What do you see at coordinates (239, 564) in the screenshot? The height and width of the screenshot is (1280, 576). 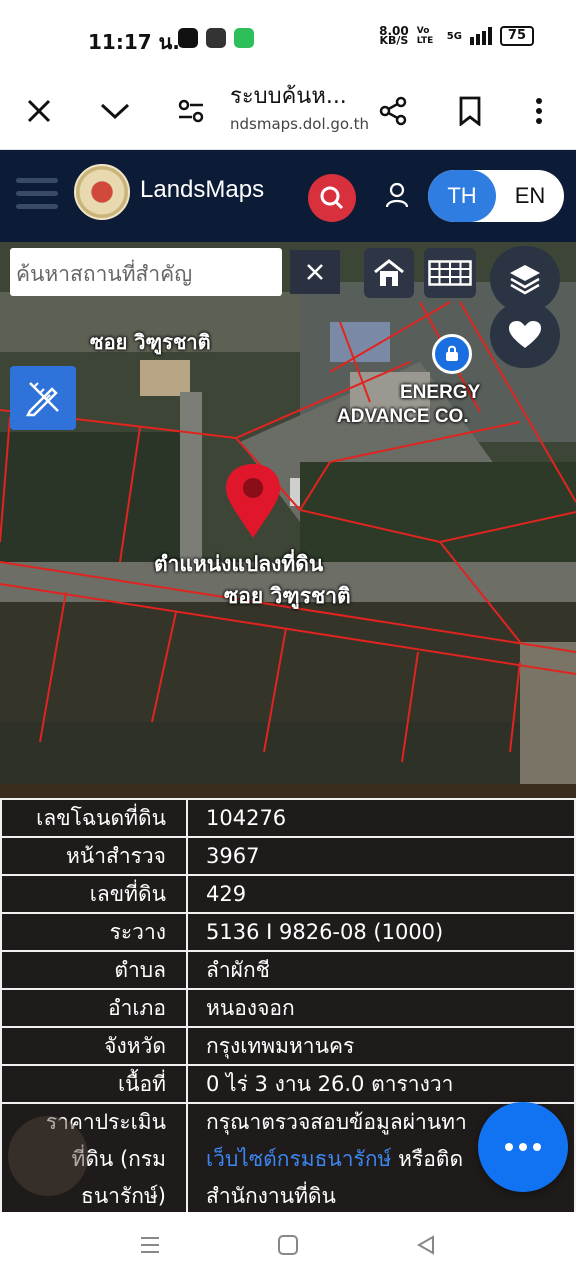 I see `parcel-position-label: ตำแหน่งแปลงที่ดิน` at bounding box center [239, 564].